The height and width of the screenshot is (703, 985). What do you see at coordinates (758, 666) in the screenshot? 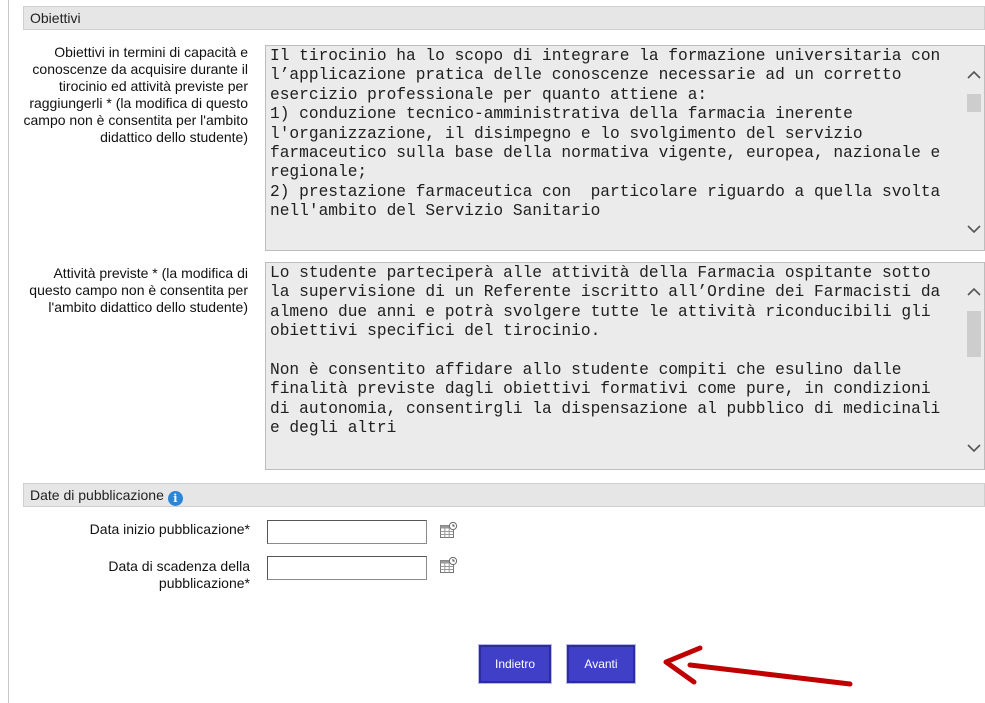
I see `red-arrow` at bounding box center [758, 666].